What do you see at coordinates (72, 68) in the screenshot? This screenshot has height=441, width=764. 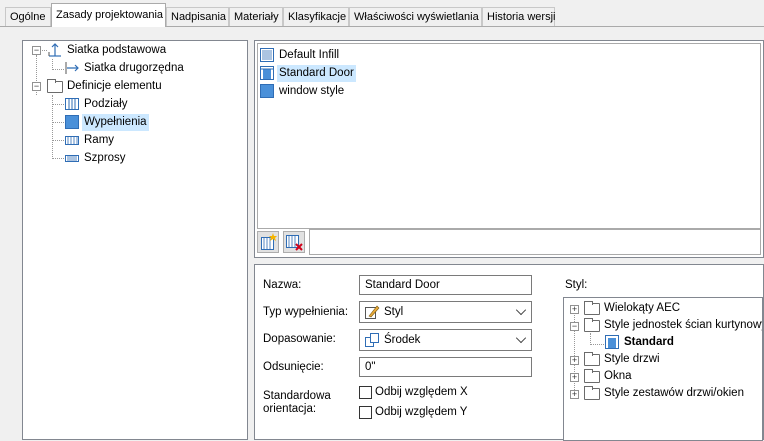 I see `grid-secondary-icon` at bounding box center [72, 68].